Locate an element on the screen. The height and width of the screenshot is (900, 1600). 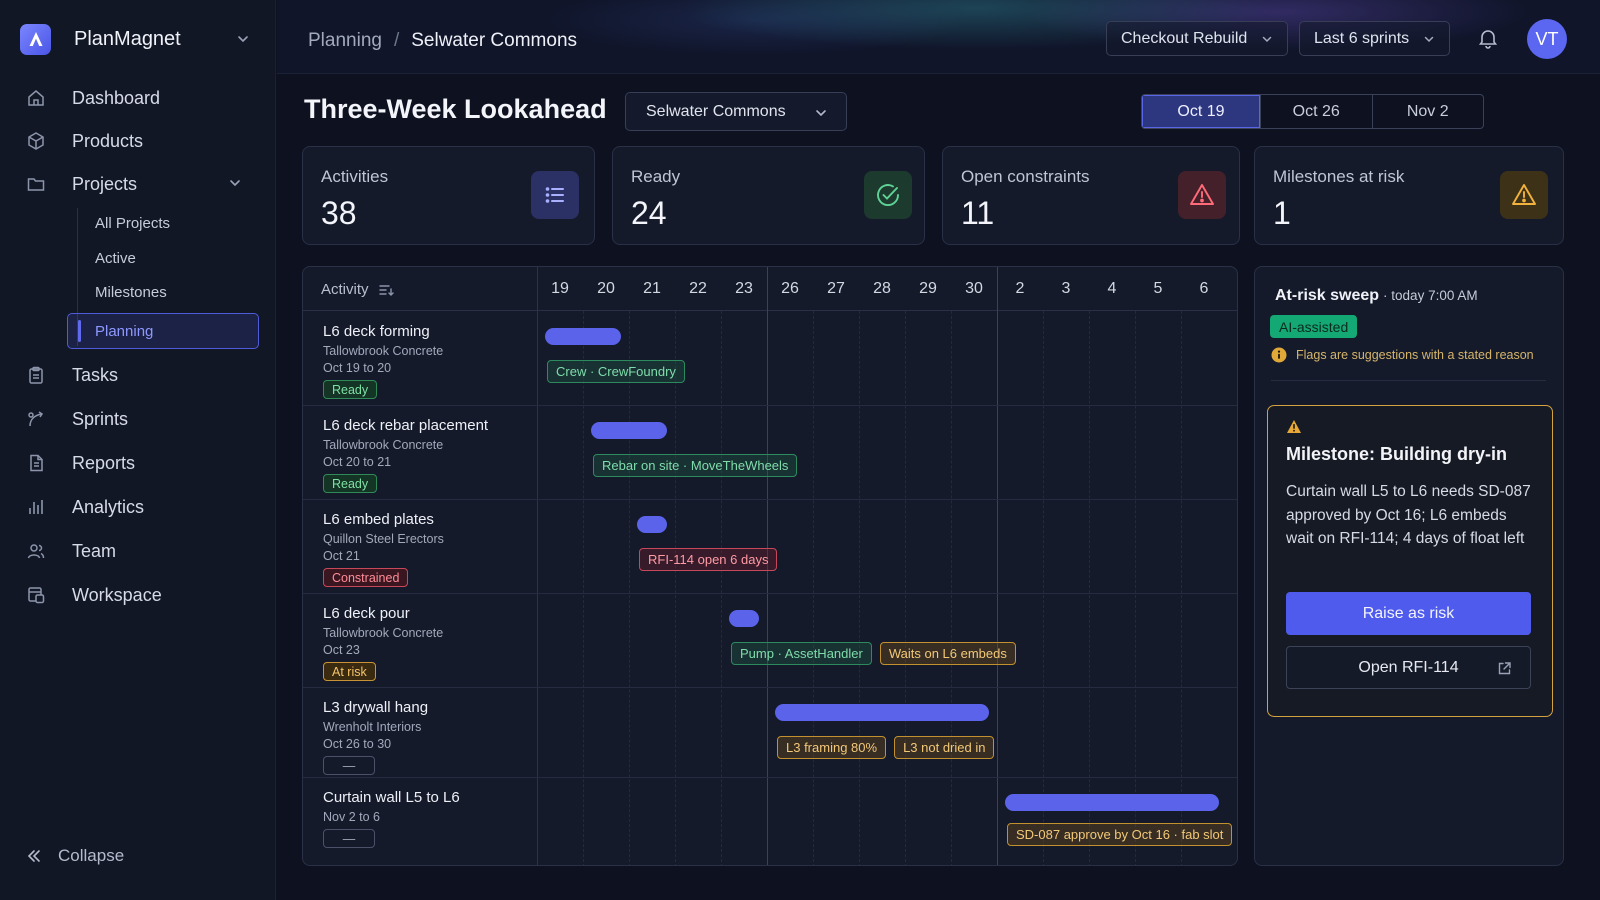
status-badge: Constrained is located at coordinates (366, 577).